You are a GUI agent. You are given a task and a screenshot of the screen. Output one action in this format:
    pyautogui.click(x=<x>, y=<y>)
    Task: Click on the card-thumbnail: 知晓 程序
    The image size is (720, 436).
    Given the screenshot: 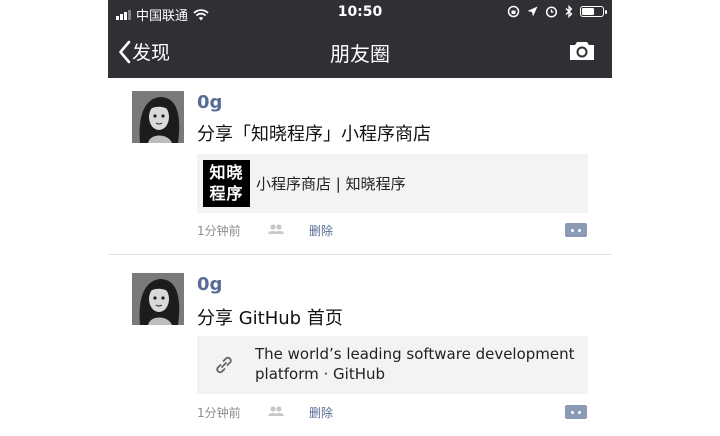 What is the action you would take?
    pyautogui.click(x=226, y=183)
    